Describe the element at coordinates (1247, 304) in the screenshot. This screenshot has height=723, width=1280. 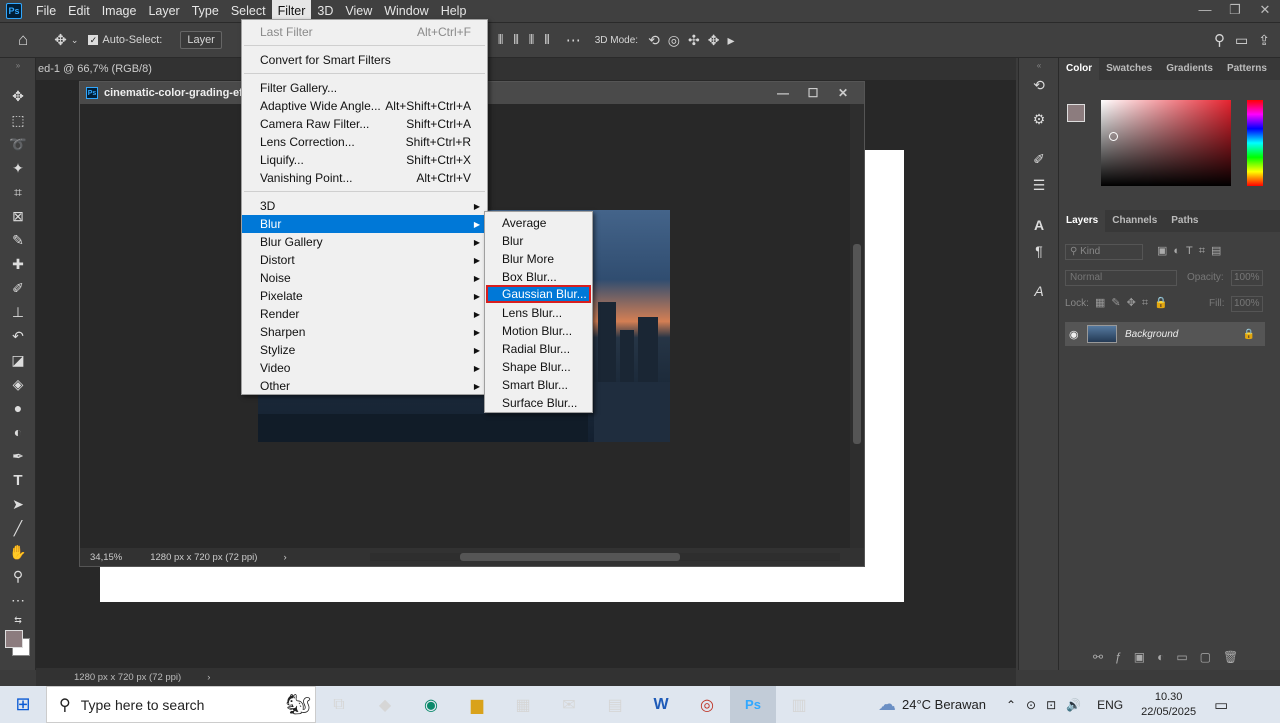
I see `fill-input: 100%` at that location.